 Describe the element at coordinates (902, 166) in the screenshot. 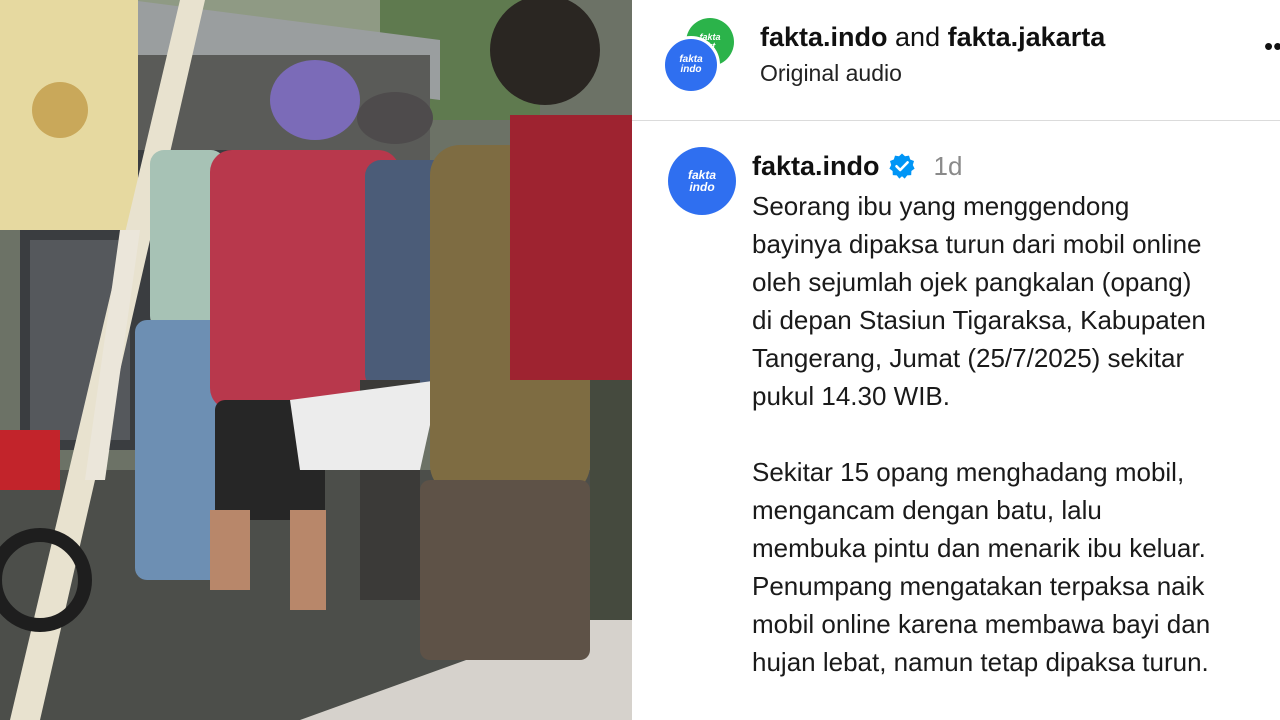

I see `verified-badge-icon` at that location.